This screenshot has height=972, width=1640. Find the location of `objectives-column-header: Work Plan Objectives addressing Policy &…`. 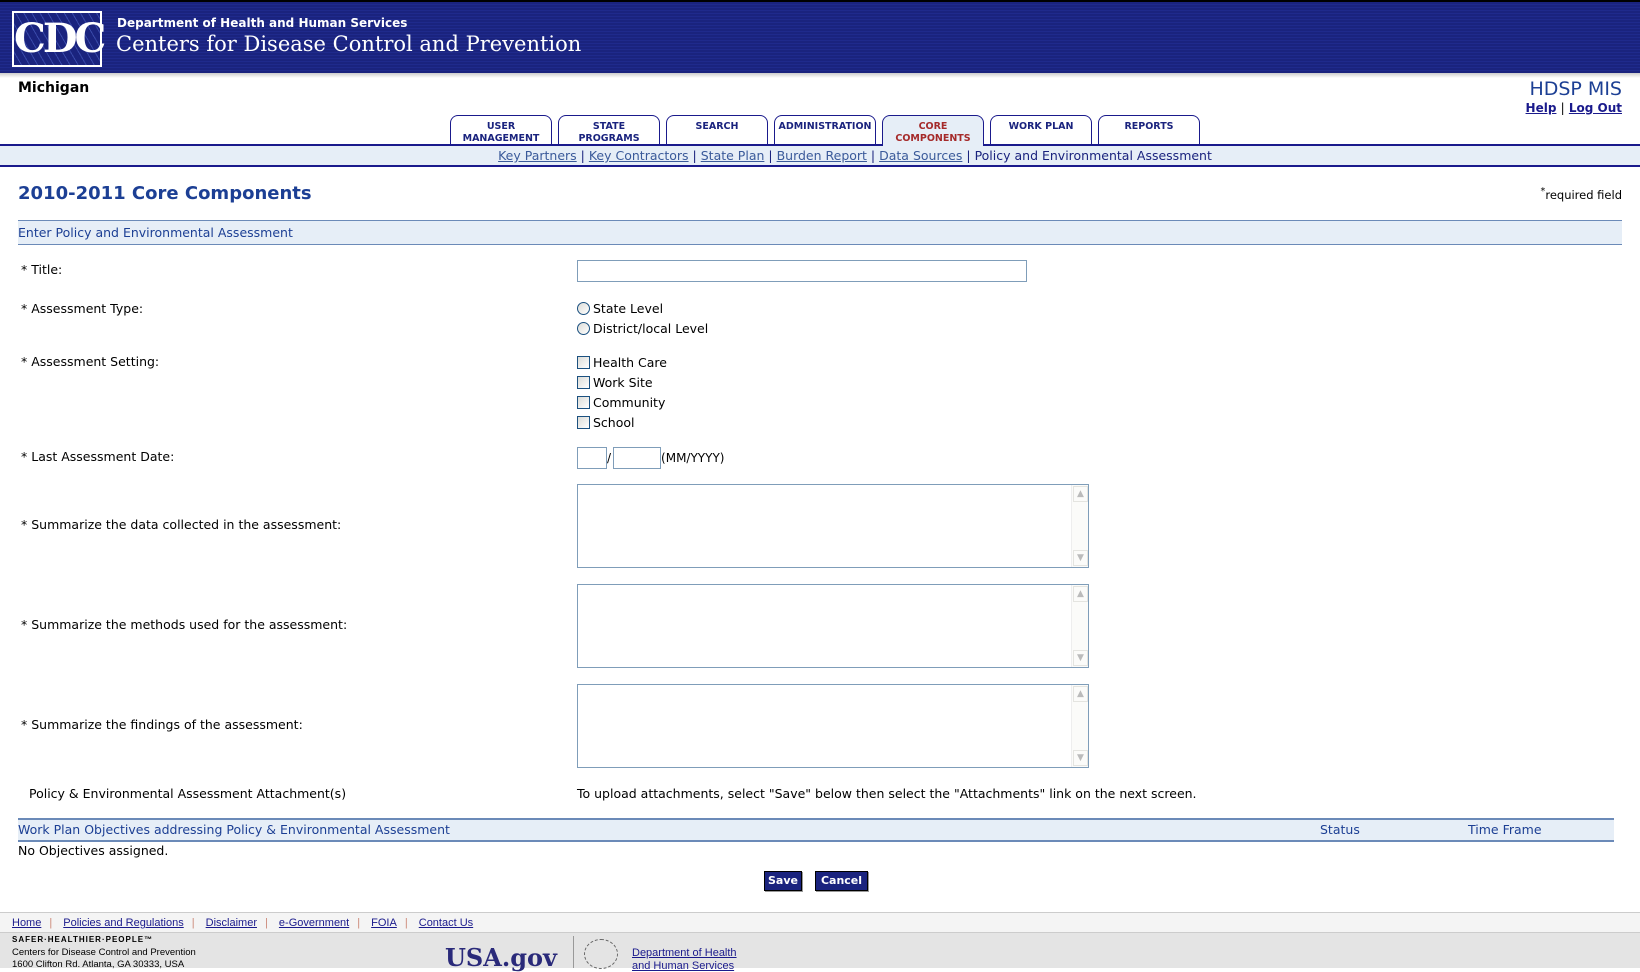

objectives-column-header: Work Plan Objectives addressing Policy &… is located at coordinates (234, 829).